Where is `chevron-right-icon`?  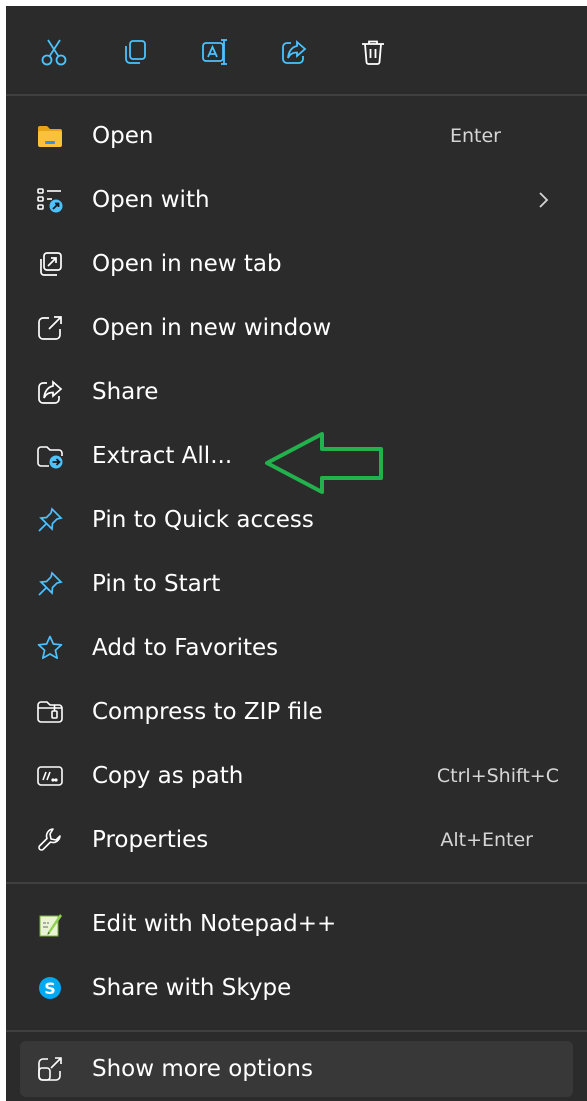
chevron-right-icon is located at coordinates (544, 200).